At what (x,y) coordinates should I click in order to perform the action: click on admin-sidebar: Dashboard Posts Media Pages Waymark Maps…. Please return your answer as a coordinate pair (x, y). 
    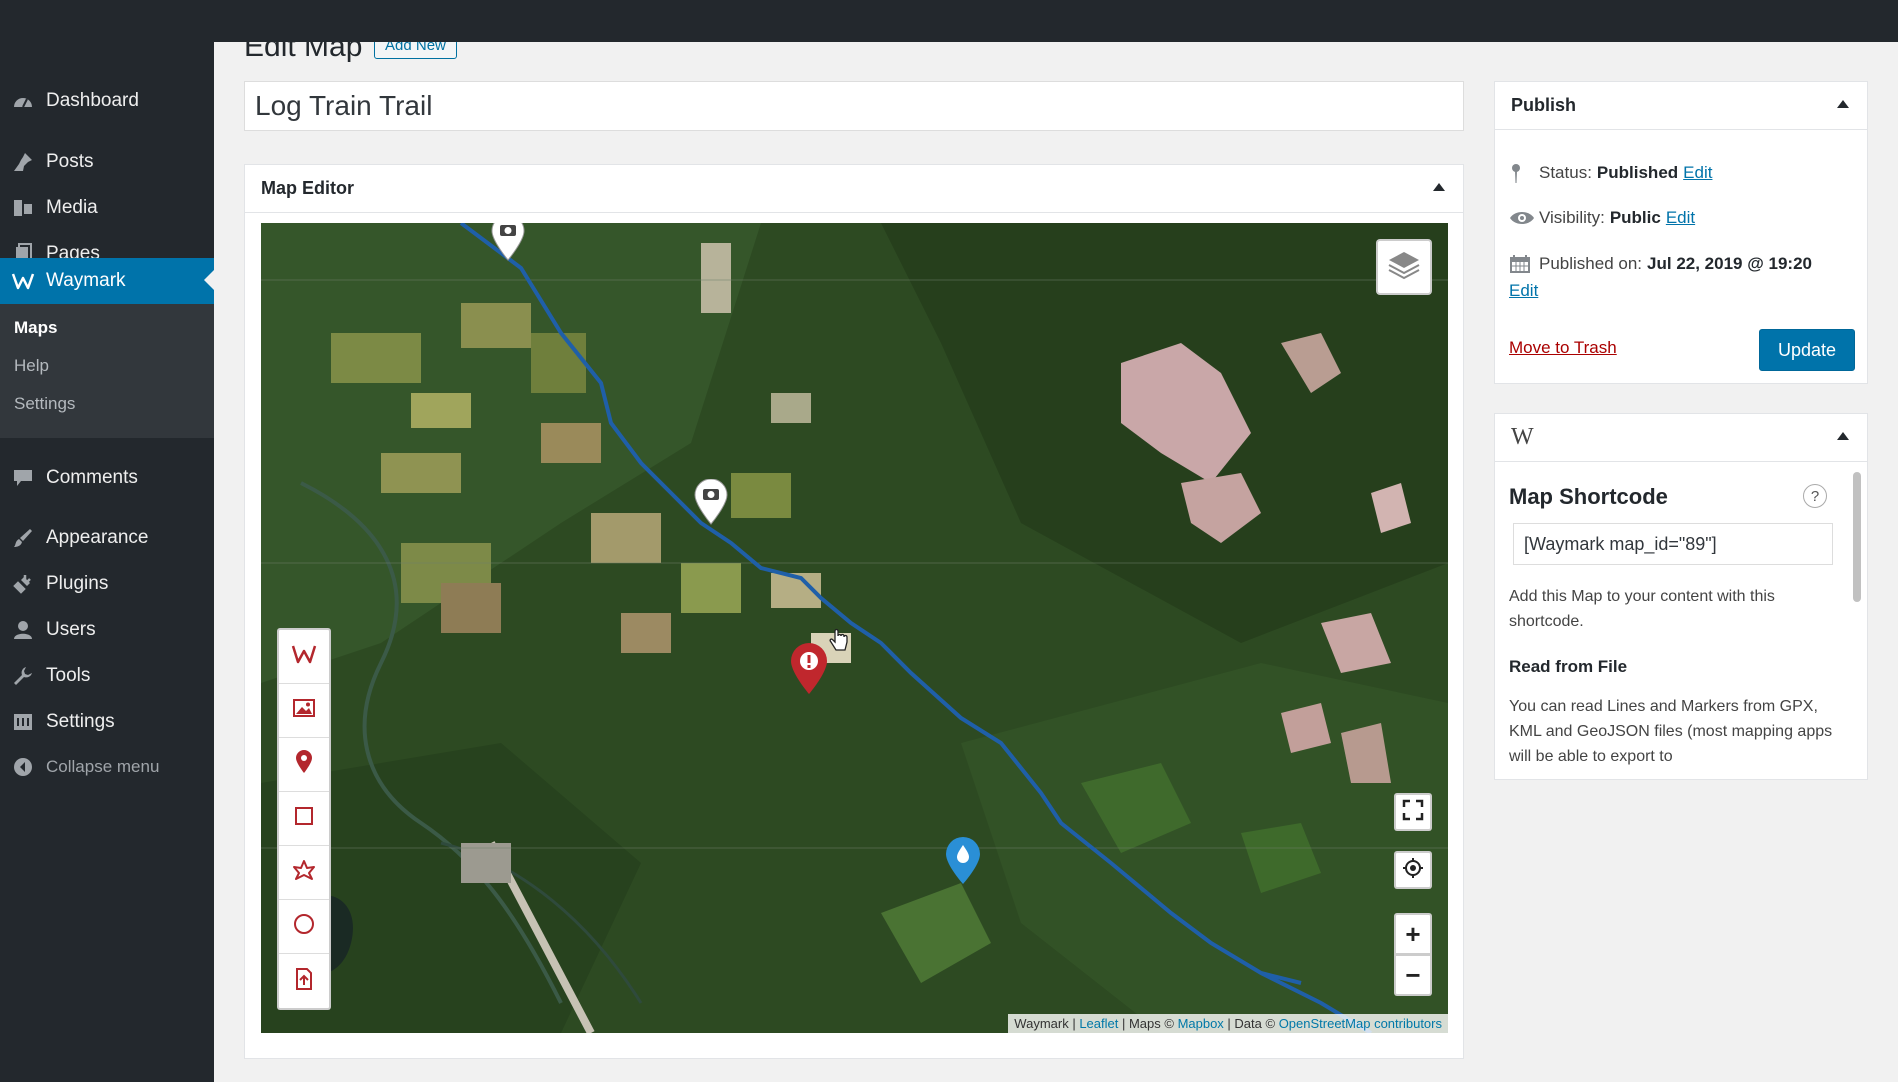
    Looking at the image, I should click on (107, 562).